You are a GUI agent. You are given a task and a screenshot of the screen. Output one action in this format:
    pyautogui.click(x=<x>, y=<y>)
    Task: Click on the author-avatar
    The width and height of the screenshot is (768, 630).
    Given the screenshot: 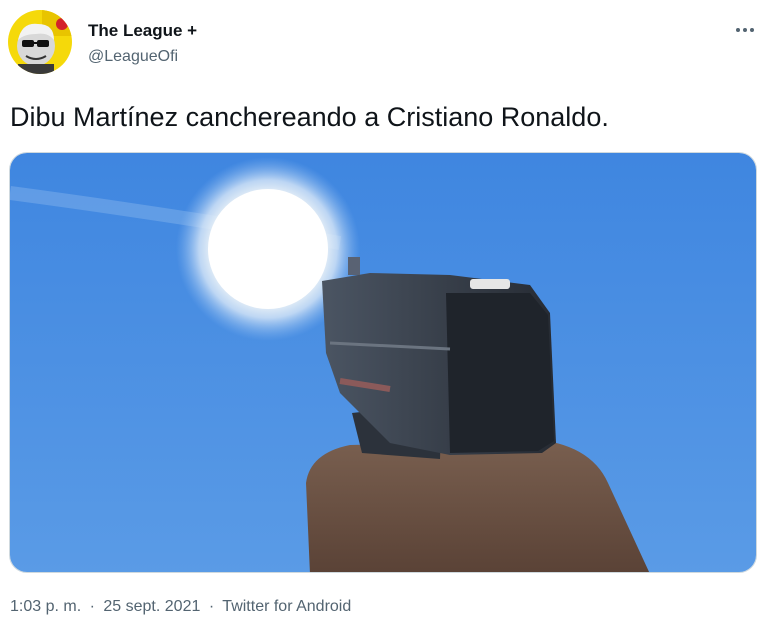 What is the action you would take?
    pyautogui.click(x=40, y=42)
    